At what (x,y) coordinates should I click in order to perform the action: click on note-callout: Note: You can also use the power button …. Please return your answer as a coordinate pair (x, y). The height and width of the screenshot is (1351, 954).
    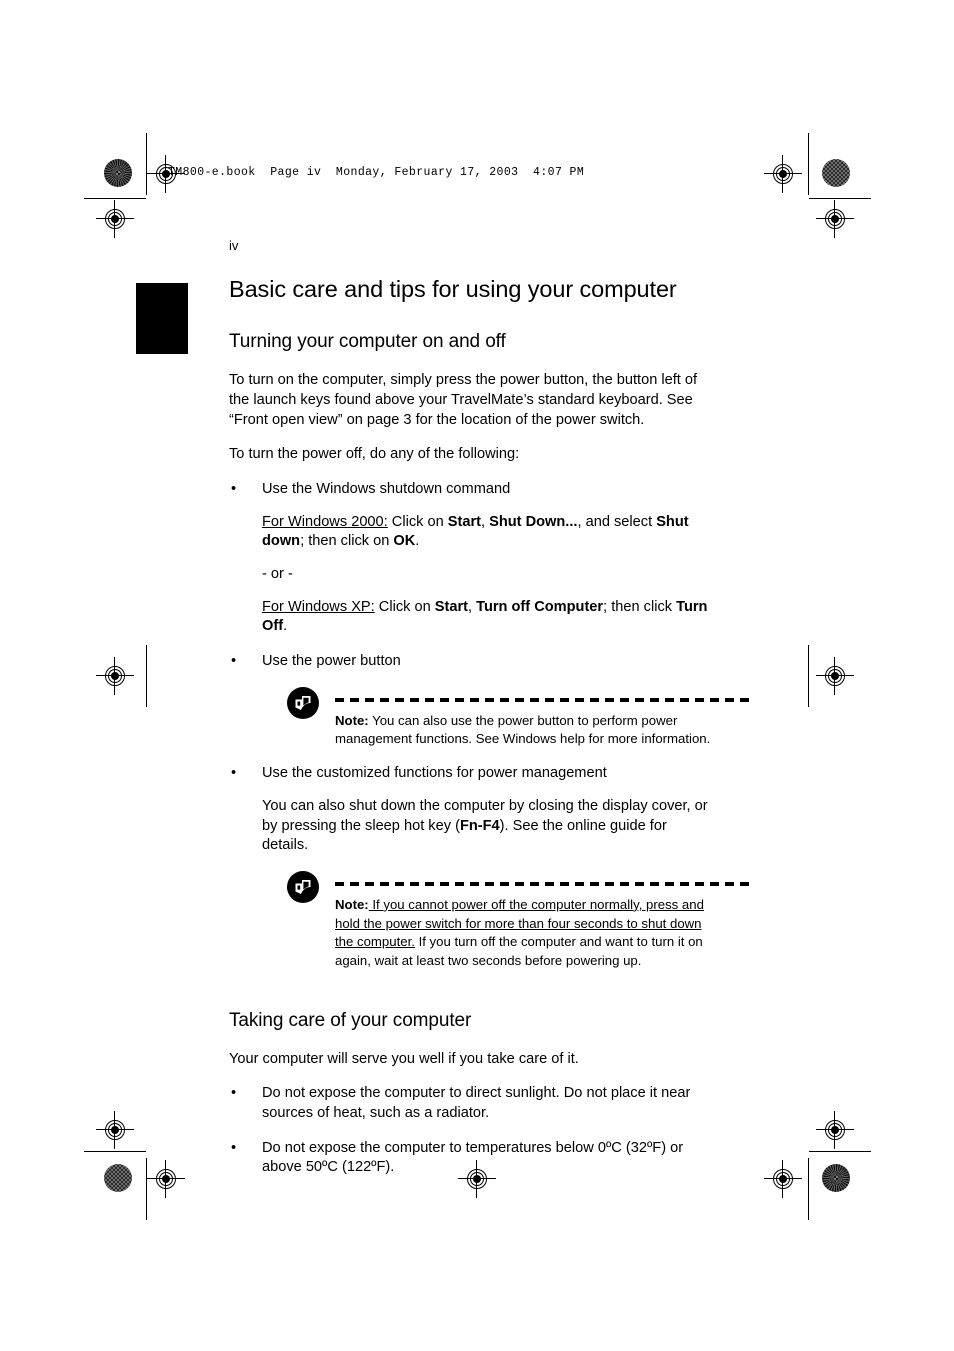
    Looking at the image, I should click on (515, 717).